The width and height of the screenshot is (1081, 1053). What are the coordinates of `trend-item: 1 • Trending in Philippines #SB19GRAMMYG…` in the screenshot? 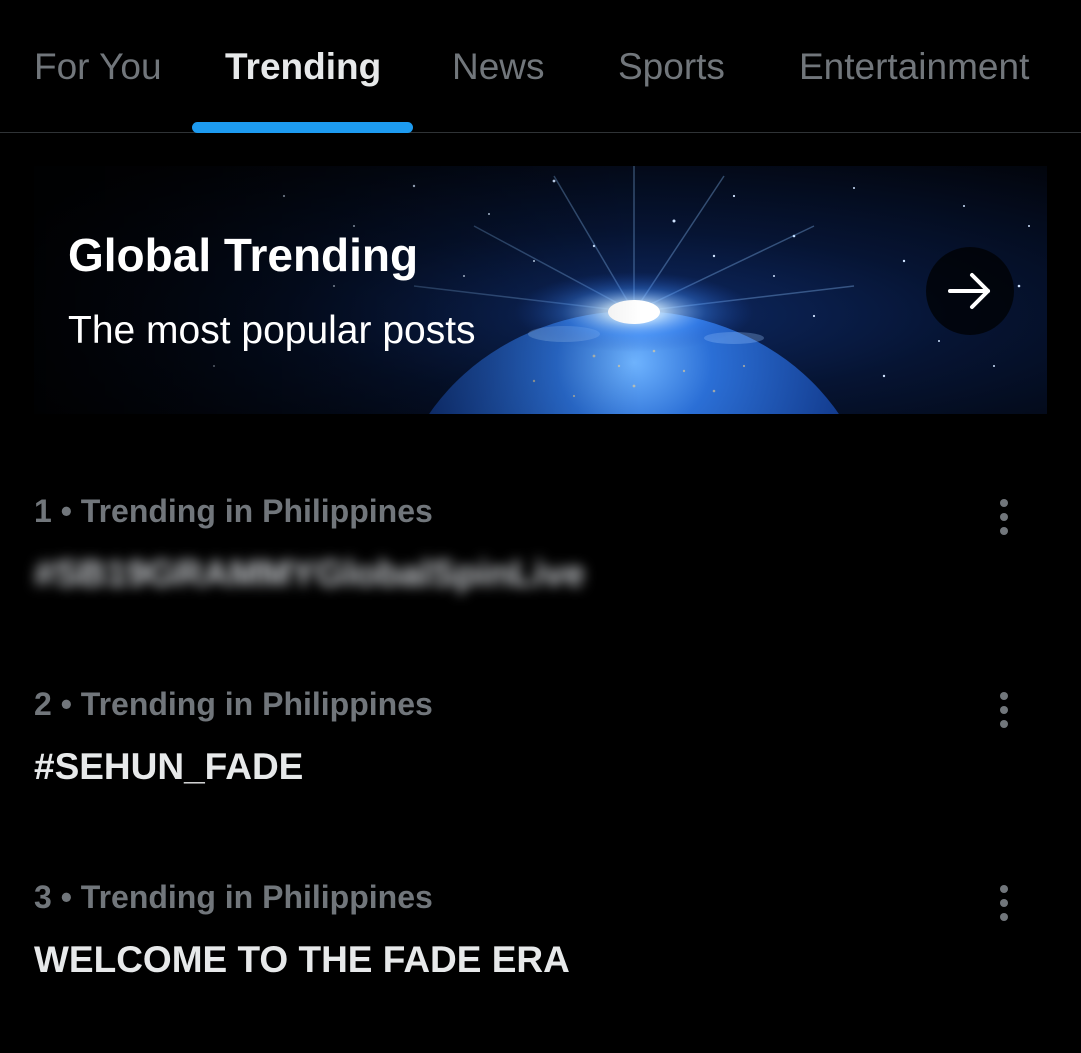 It's located at (540, 568).